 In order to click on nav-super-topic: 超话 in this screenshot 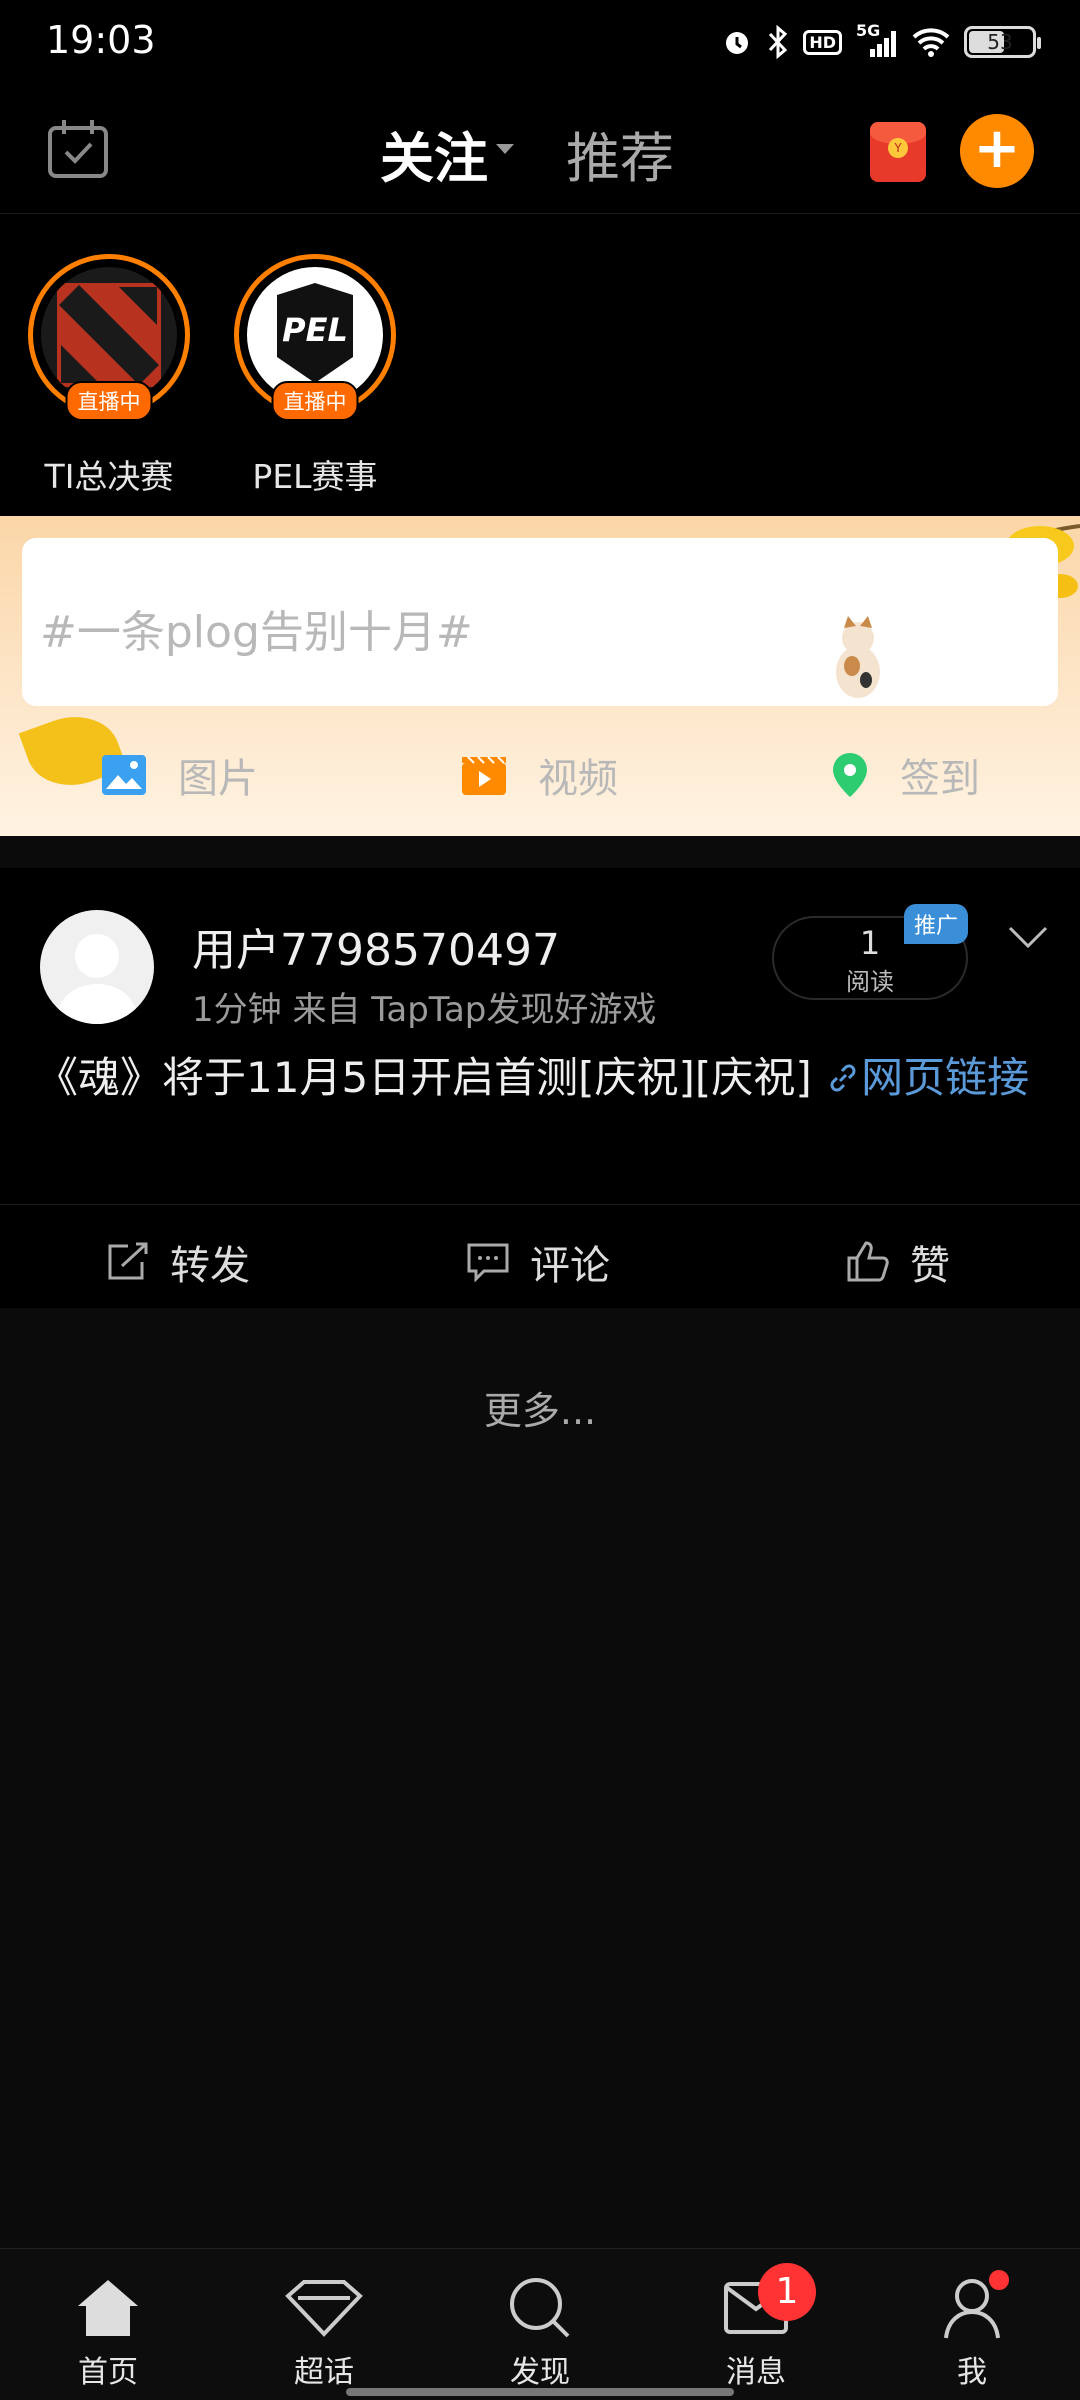, I will do `click(324, 2332)`.